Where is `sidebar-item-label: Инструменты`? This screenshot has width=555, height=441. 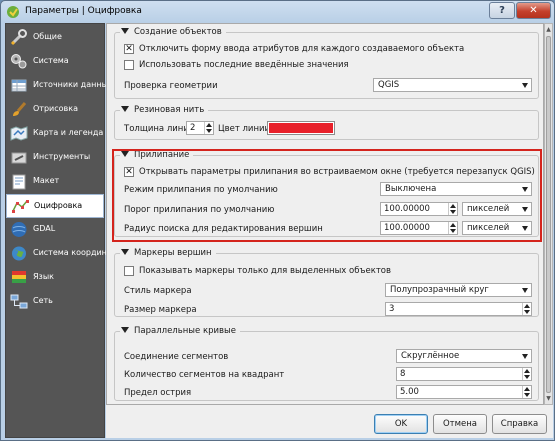 sidebar-item-label: Инструменты is located at coordinates (62, 156).